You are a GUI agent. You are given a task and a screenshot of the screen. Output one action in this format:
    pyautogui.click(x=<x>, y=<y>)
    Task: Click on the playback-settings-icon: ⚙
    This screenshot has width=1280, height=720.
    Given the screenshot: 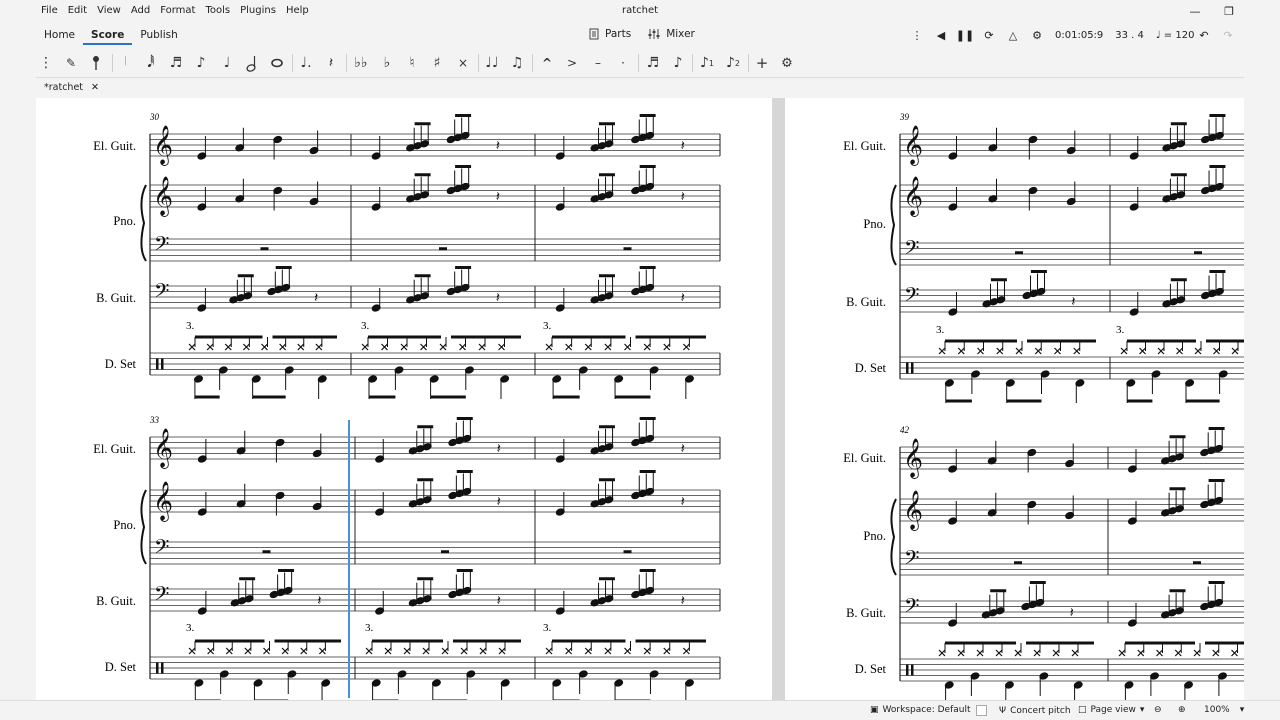 What is the action you would take?
    pyautogui.click(x=1037, y=35)
    